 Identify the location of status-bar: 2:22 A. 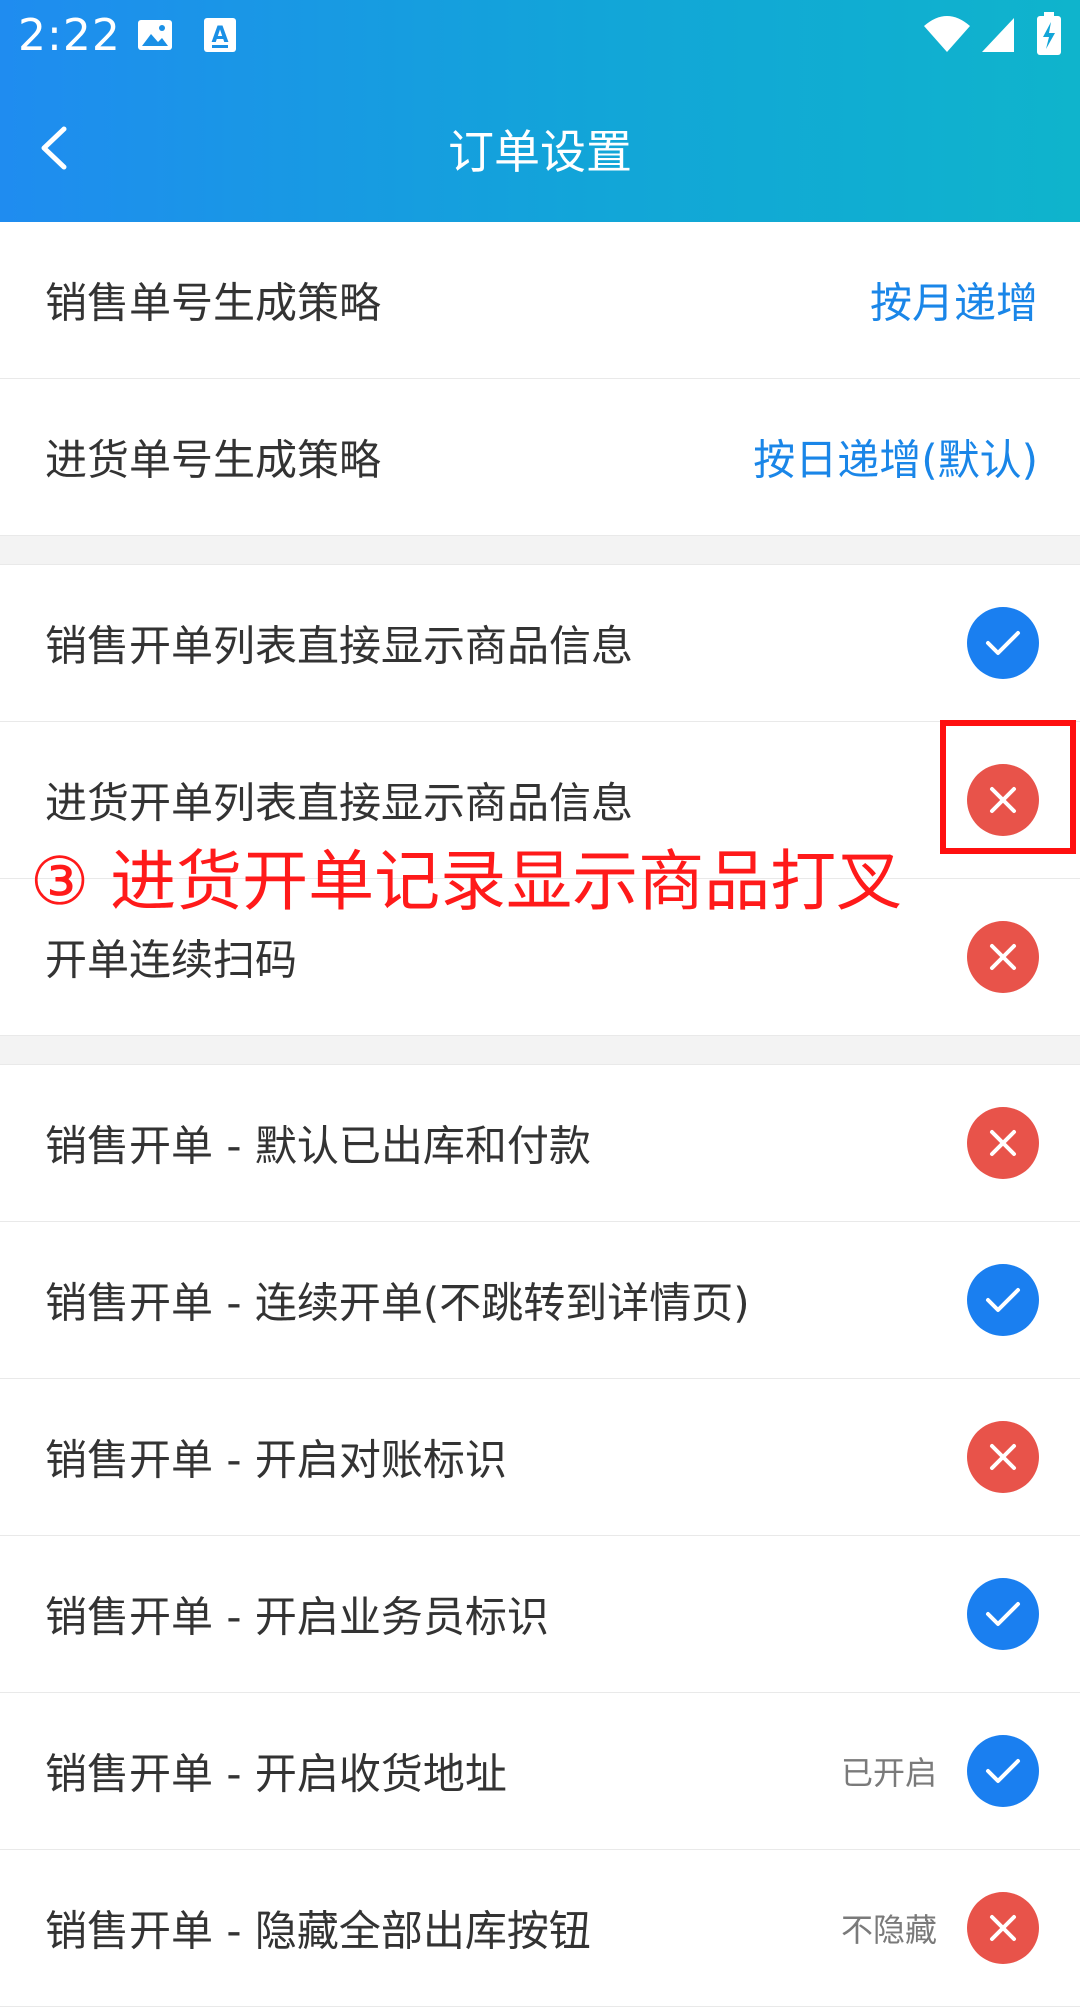
(540, 38).